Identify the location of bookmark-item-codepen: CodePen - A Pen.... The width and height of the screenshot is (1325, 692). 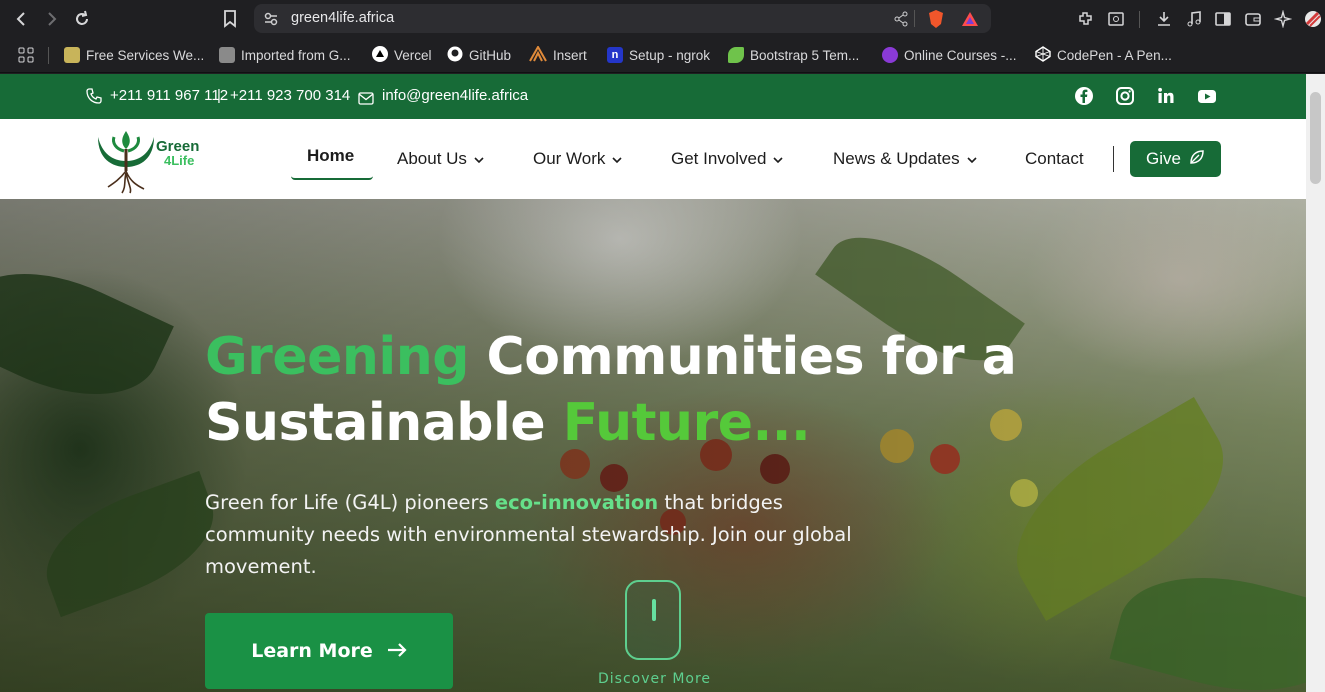
(1103, 55).